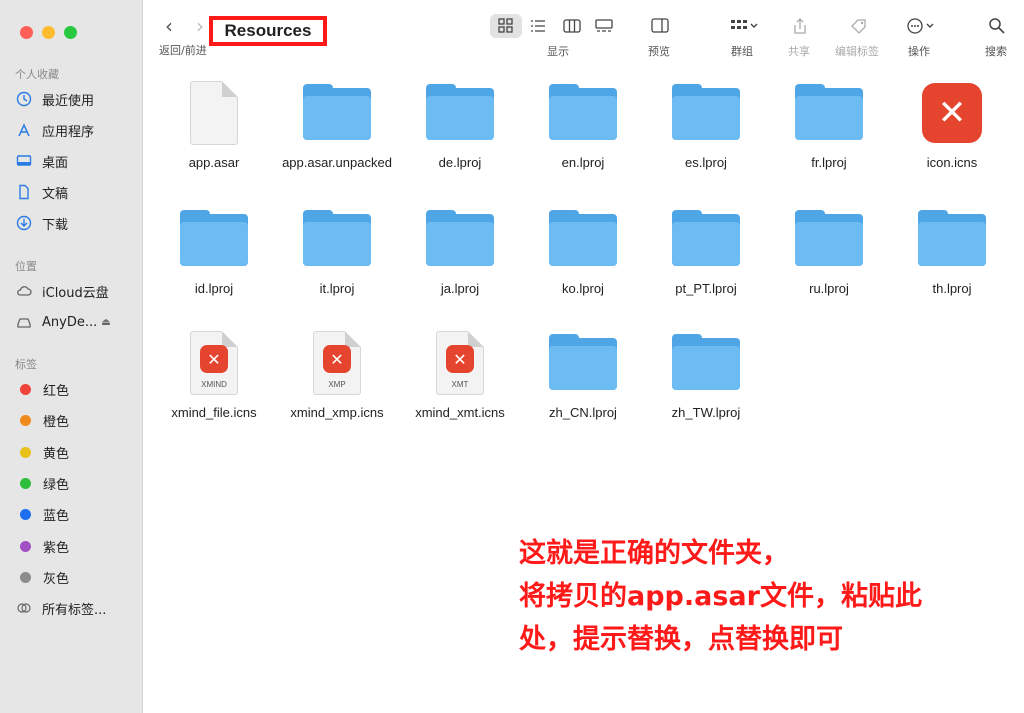  I want to click on sidebar-item-anydesk: AnyDe... ⏏, so click(77, 322).